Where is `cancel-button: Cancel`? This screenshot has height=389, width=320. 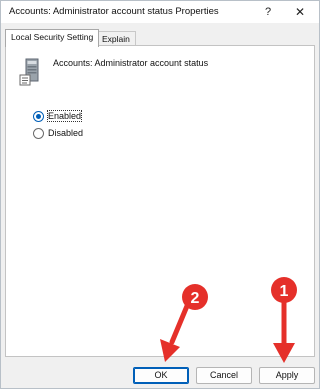
cancel-button: Cancel is located at coordinates (224, 375).